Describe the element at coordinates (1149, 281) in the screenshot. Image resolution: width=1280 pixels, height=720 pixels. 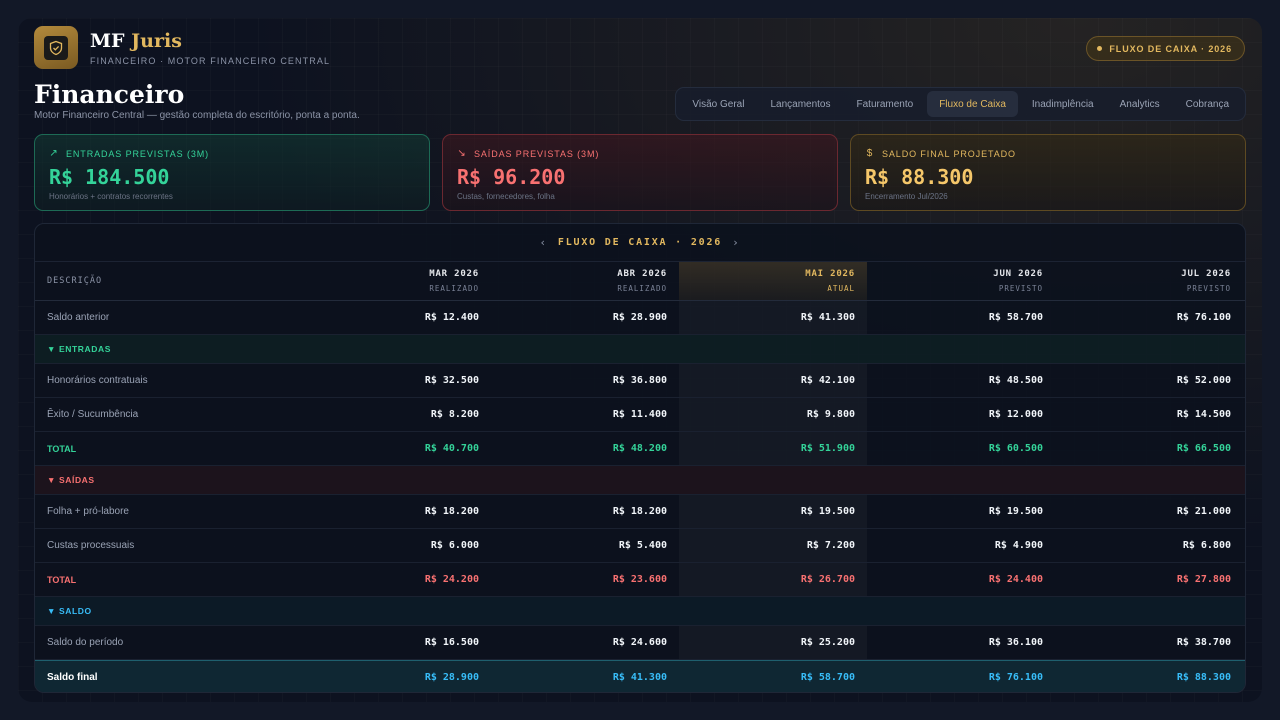
I see `column-header-jul: JUL 2026 PREVISTO` at that location.